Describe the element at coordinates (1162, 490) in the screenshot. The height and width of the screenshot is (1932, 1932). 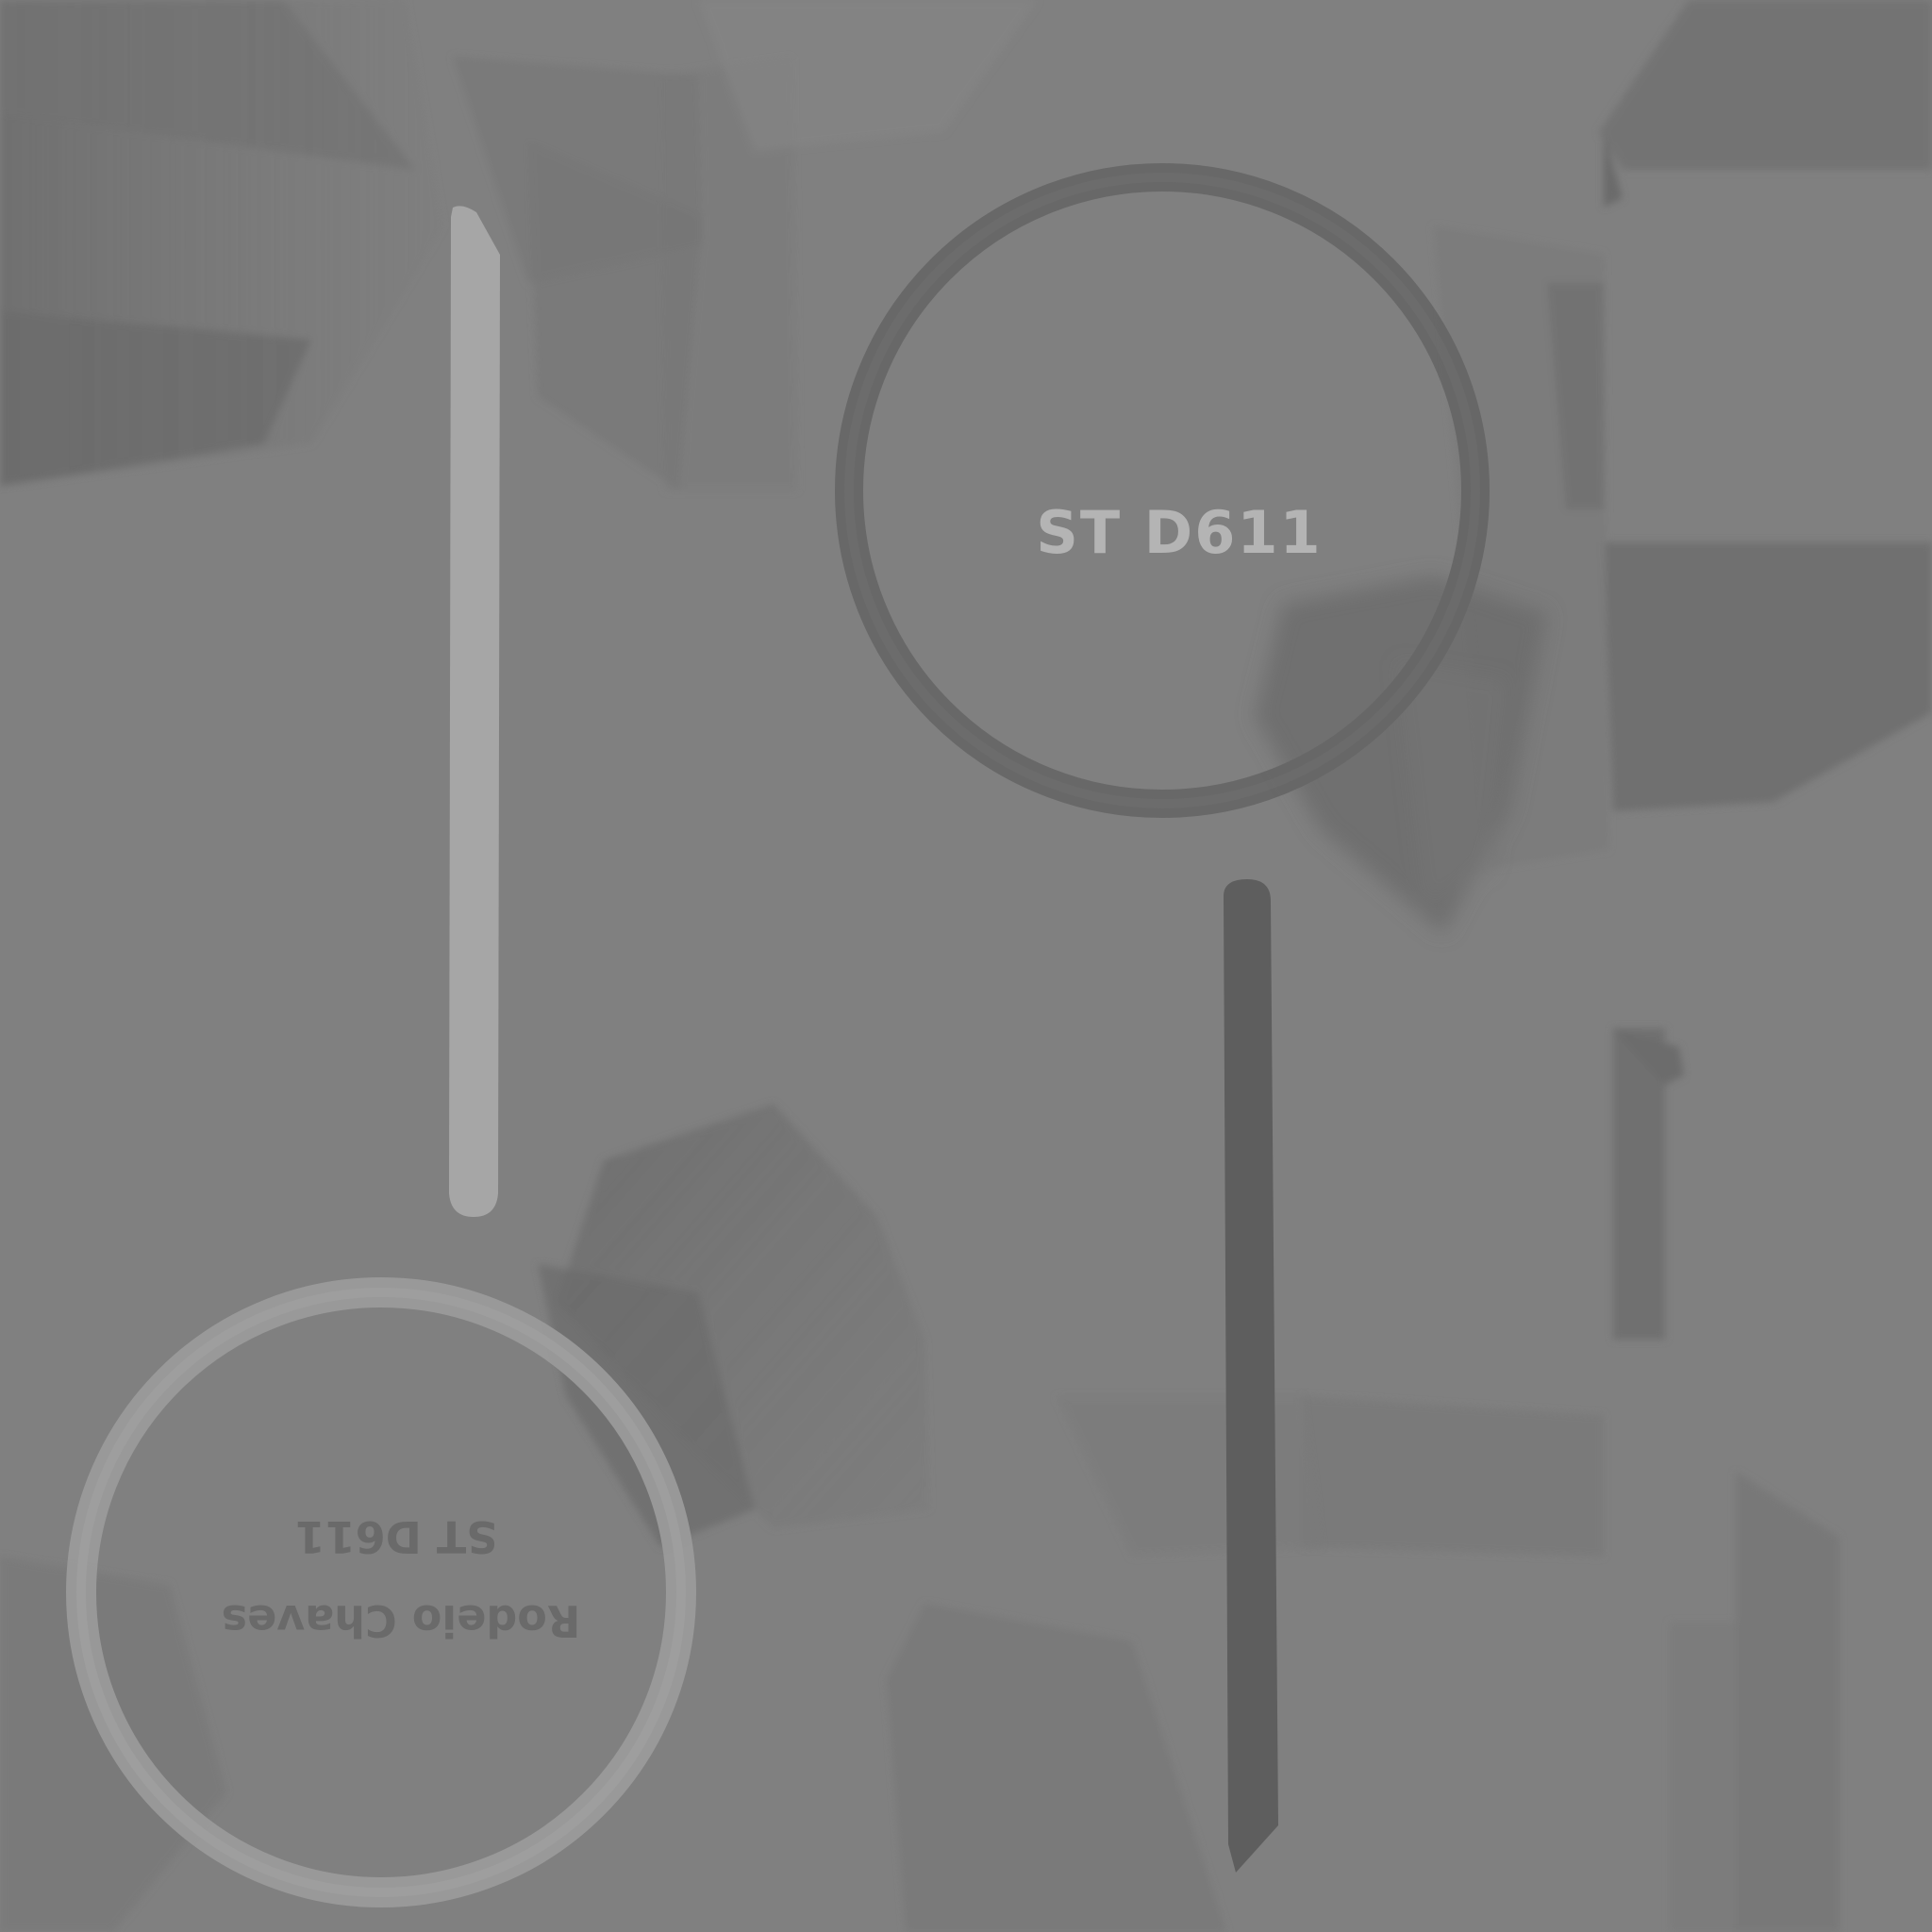
I see `upper-stamp` at that location.